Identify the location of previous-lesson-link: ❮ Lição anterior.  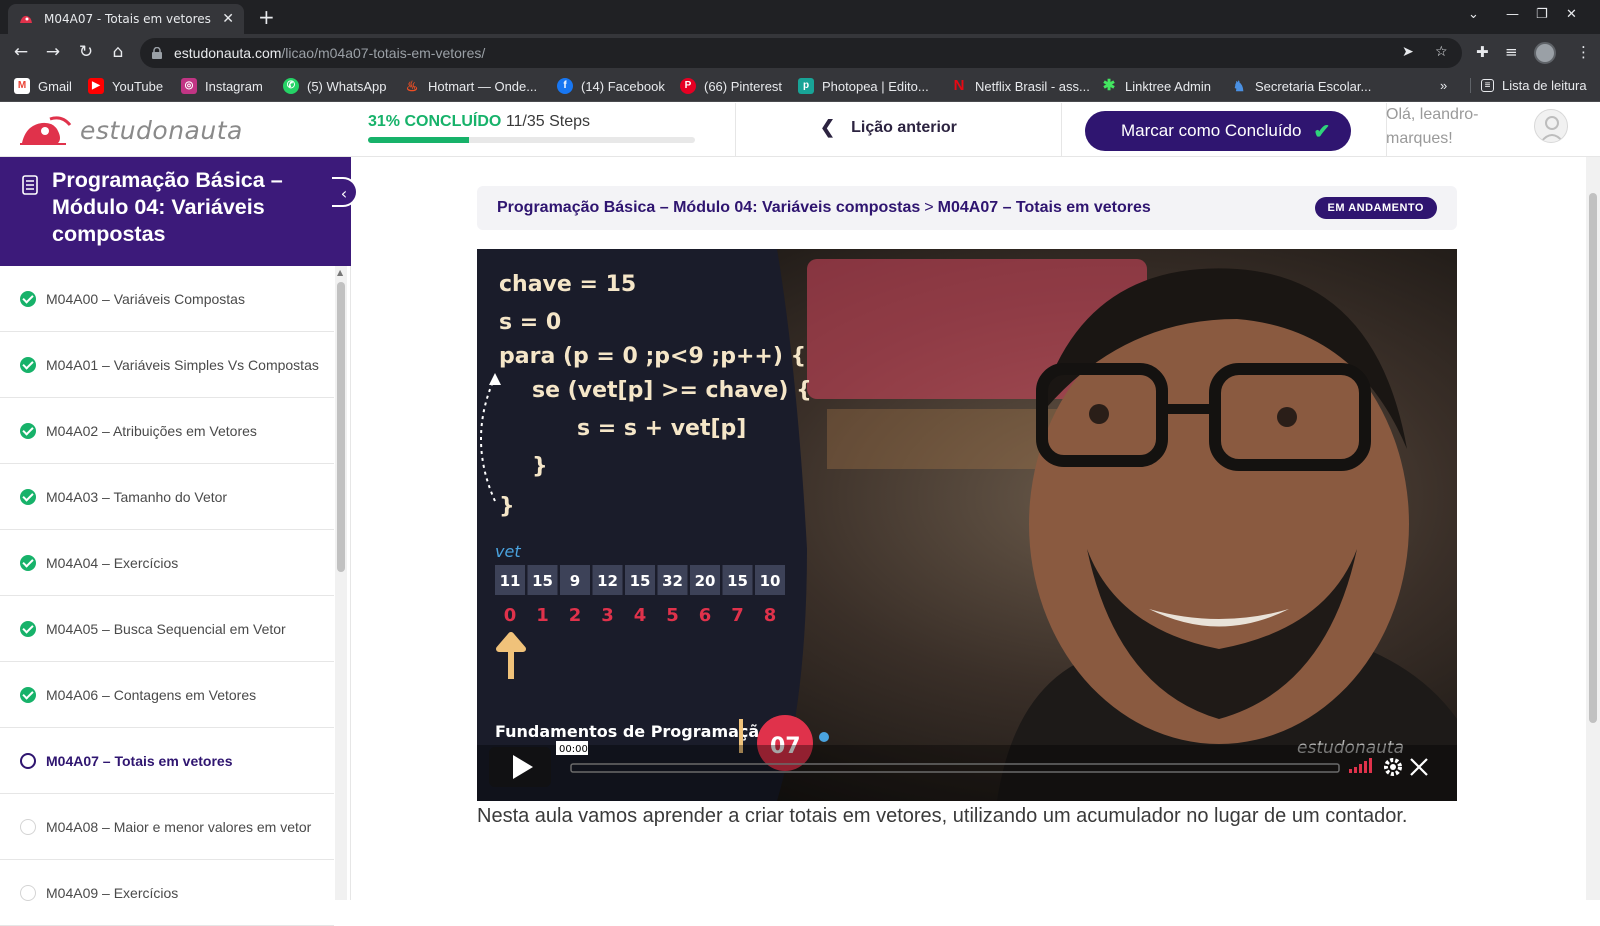
(888, 127).